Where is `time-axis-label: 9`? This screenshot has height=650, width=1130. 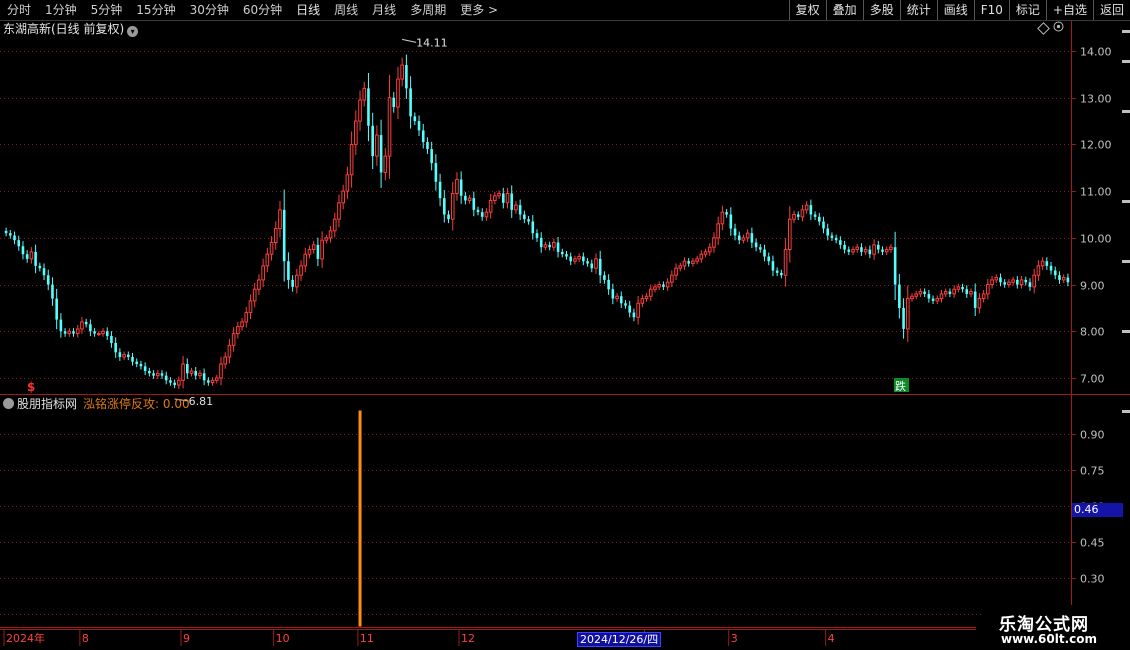
time-axis-label: 9 is located at coordinates (186, 638).